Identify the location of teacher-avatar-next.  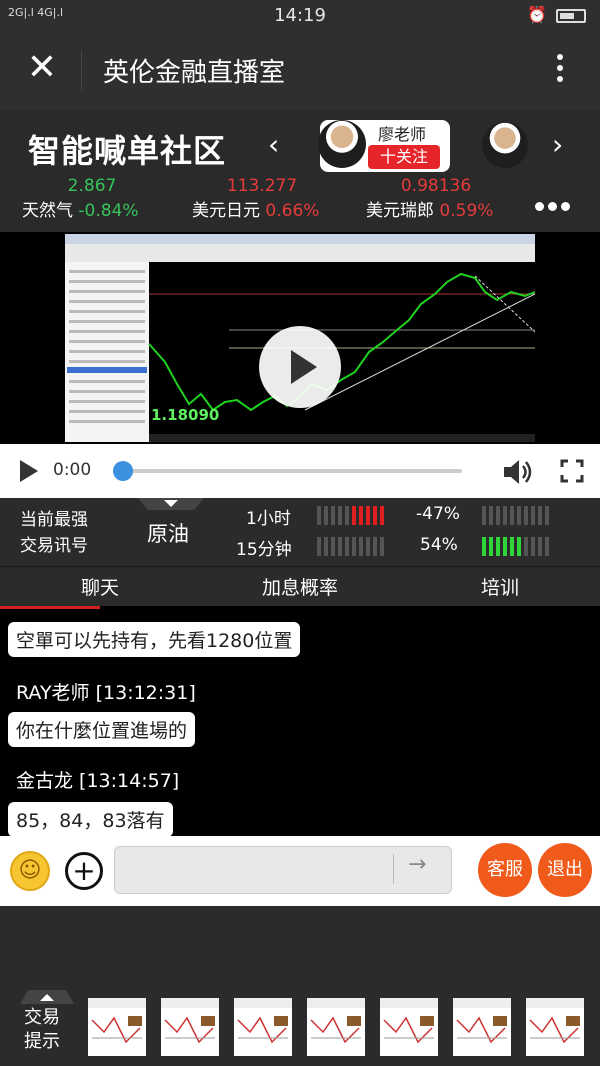
(505, 145).